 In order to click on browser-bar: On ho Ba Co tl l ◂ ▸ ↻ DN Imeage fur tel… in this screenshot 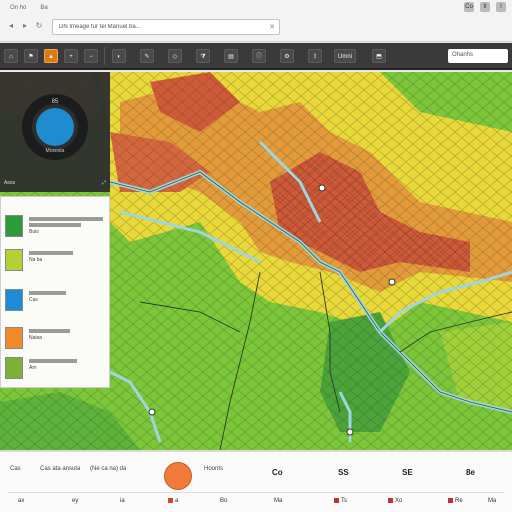, I will do `click(256, 21)`.